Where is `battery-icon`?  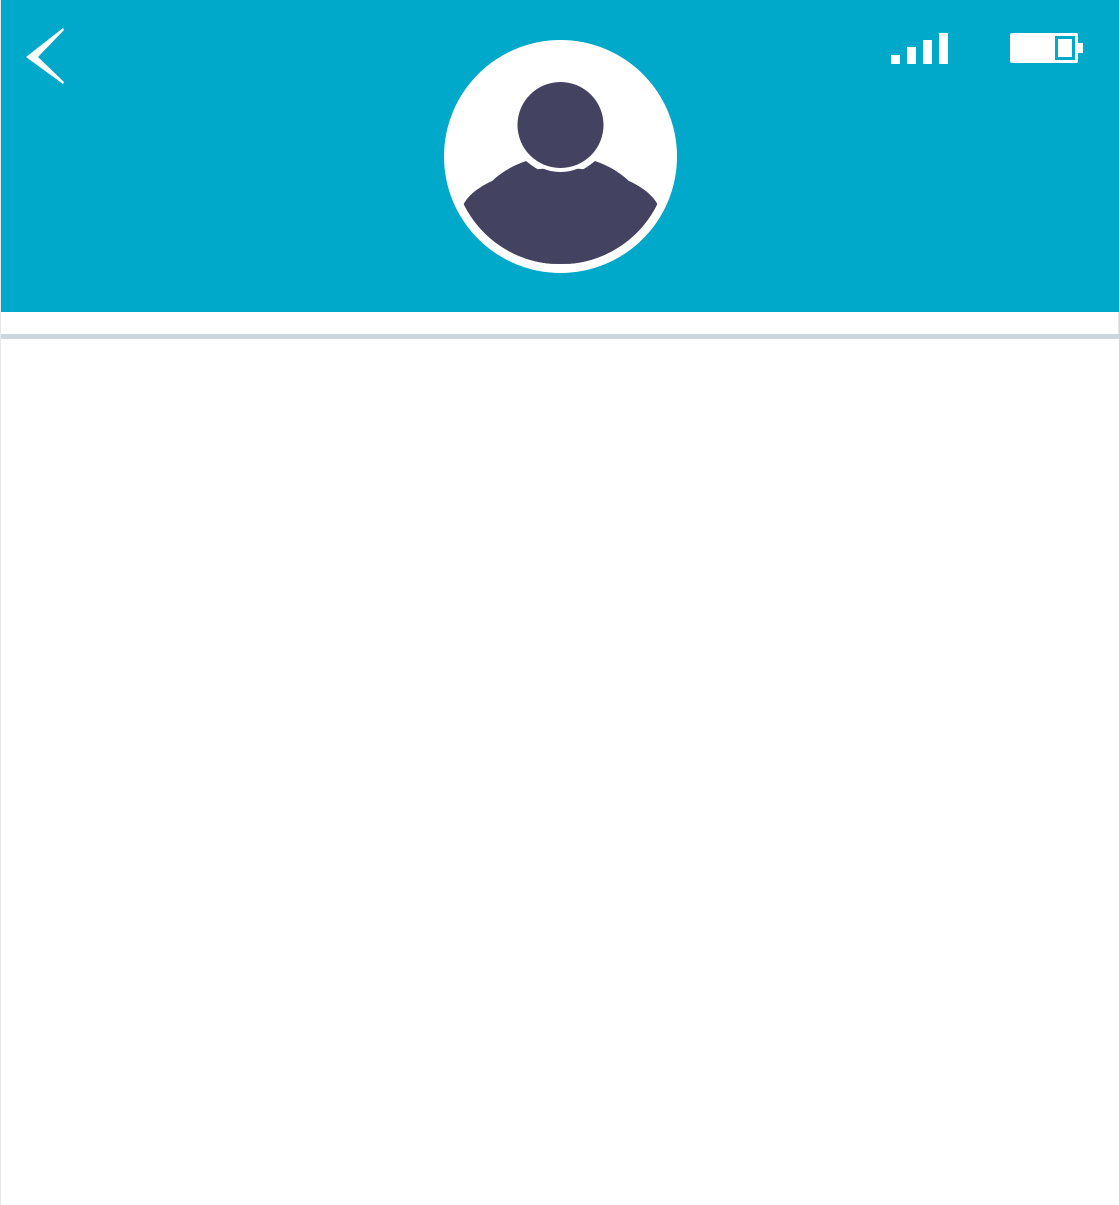 battery-icon is located at coordinates (1046, 49).